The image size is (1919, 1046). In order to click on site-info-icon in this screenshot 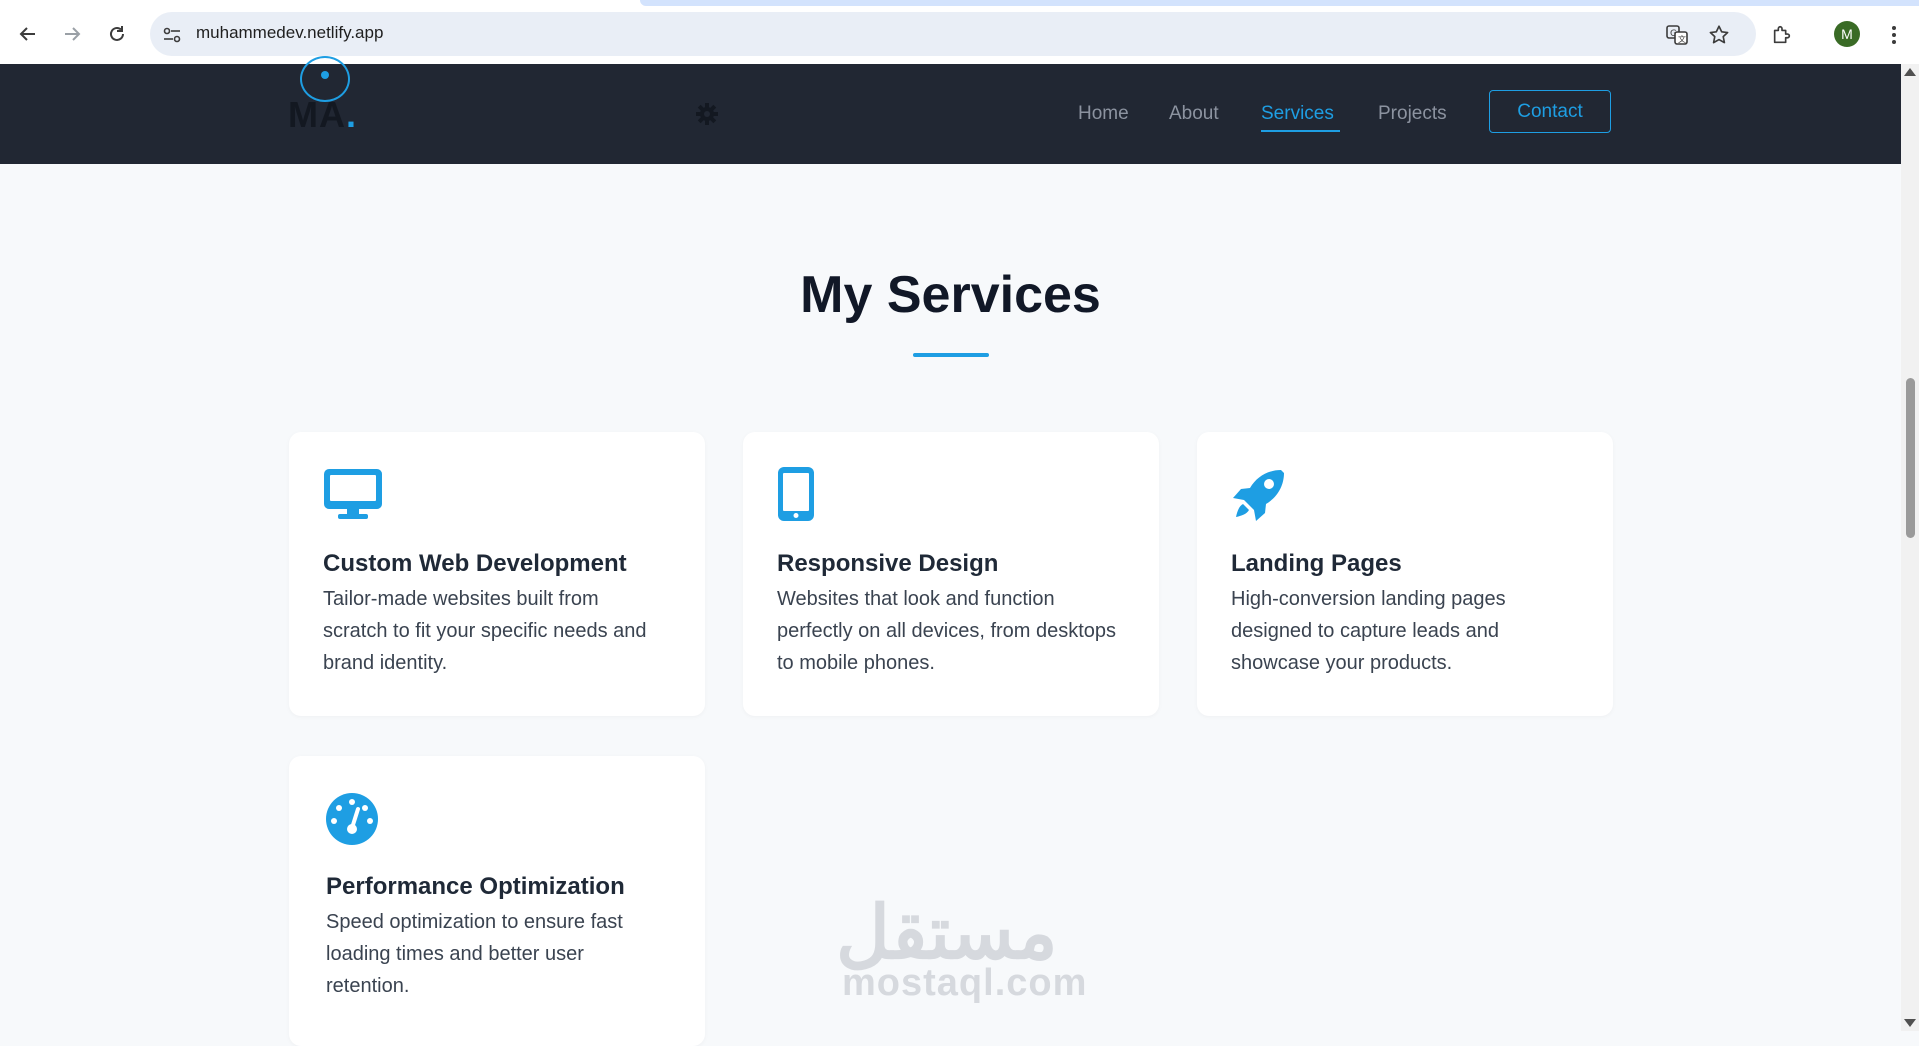, I will do `click(172, 35)`.